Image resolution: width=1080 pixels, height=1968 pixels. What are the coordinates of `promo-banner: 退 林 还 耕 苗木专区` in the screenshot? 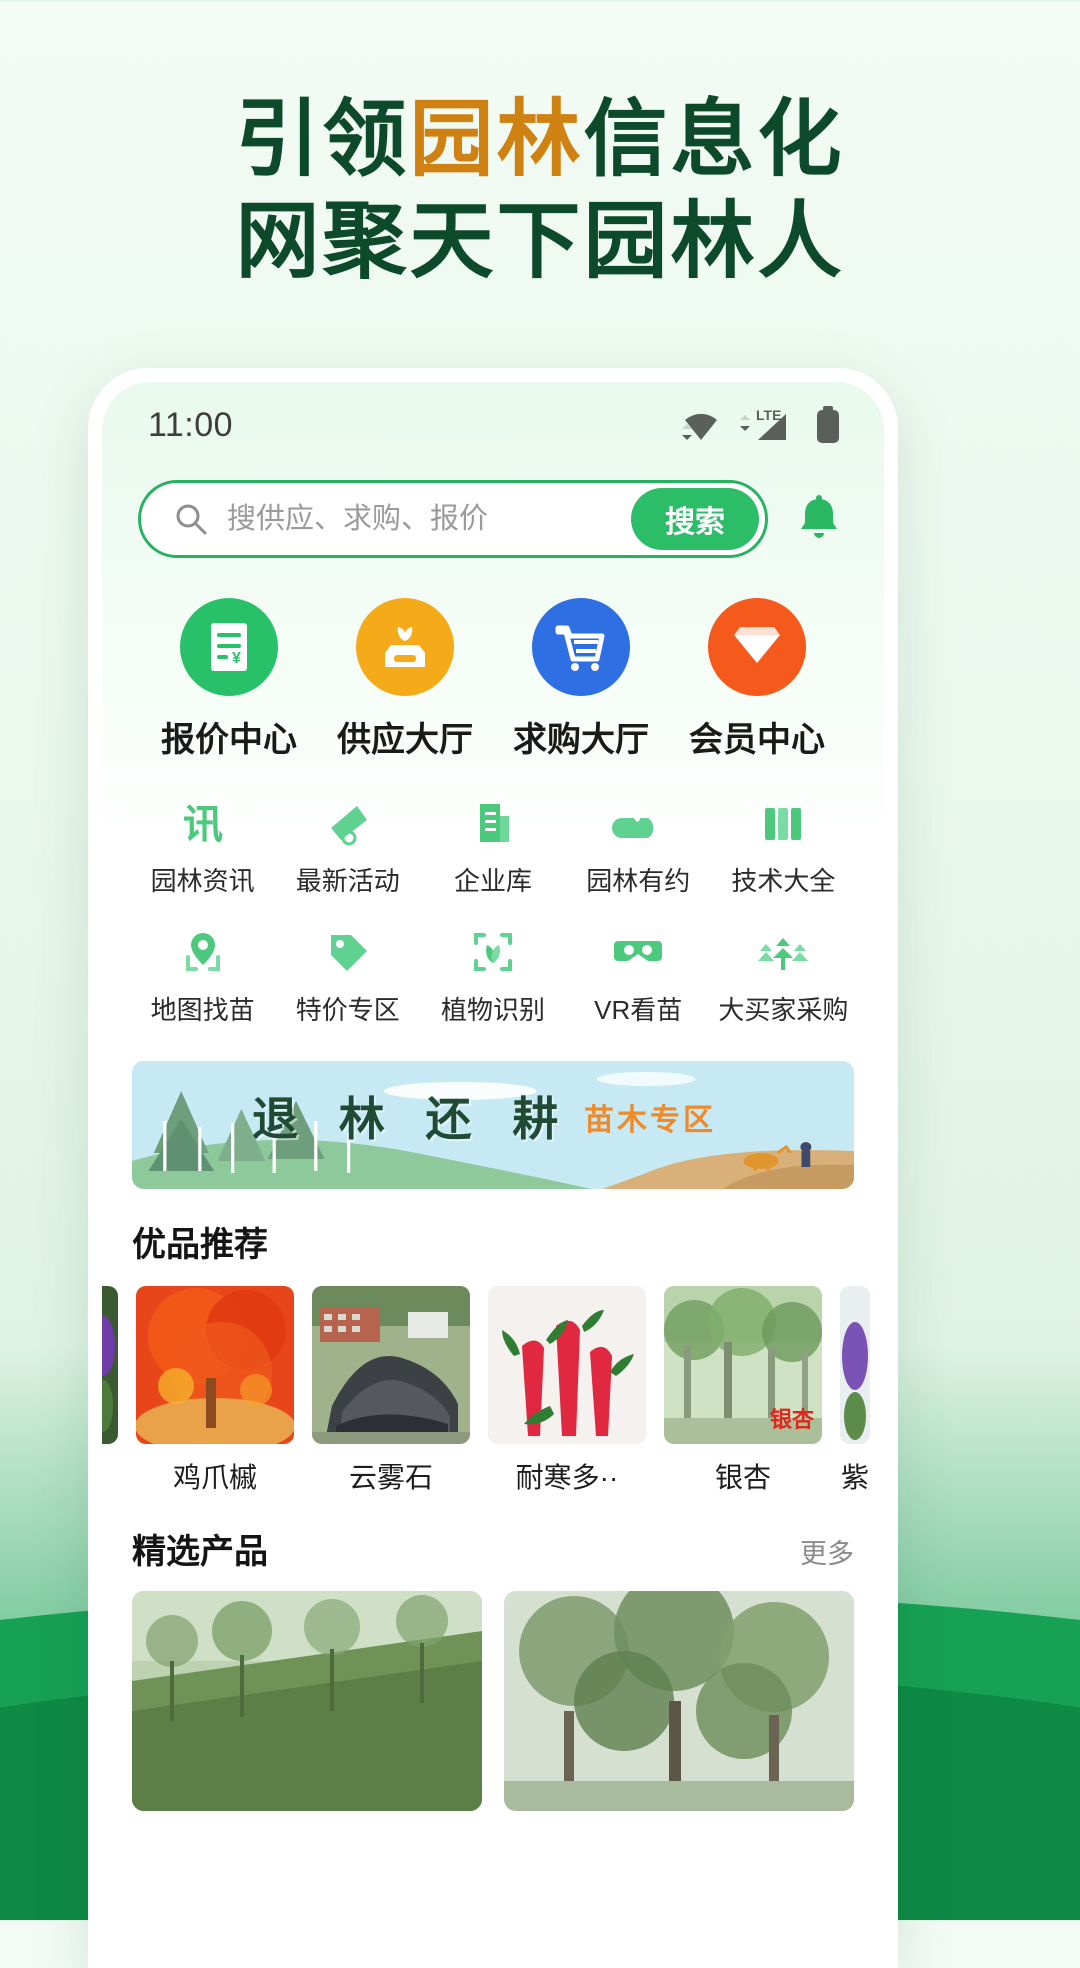 It's located at (493, 1125).